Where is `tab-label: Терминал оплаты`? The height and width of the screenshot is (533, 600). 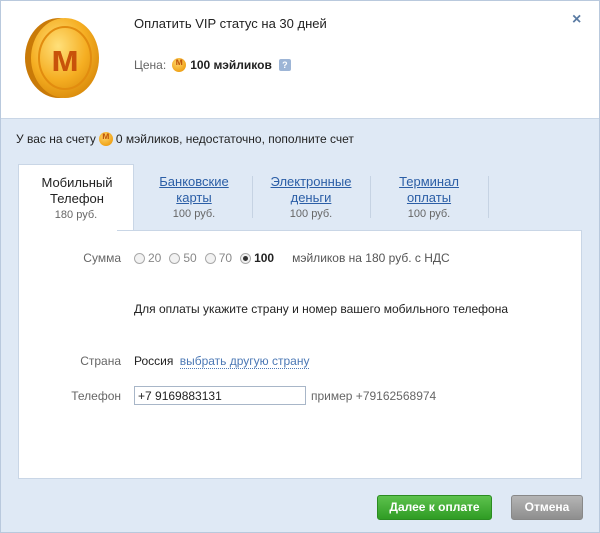
tab-label: Терминал оплаты is located at coordinates (429, 189).